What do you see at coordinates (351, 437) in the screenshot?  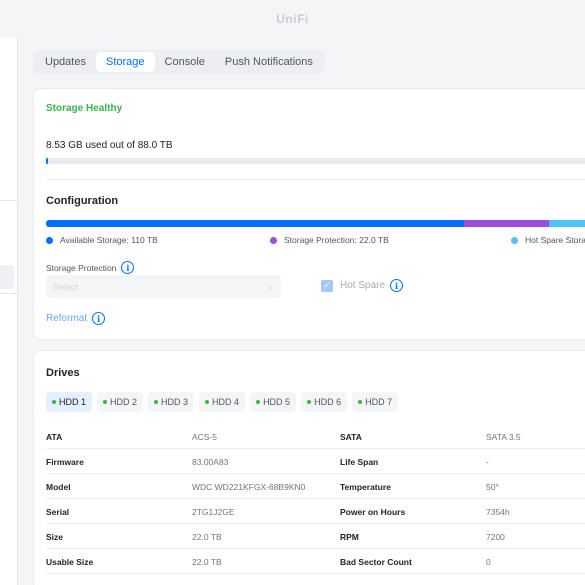 I see `detail-key: SATA` at bounding box center [351, 437].